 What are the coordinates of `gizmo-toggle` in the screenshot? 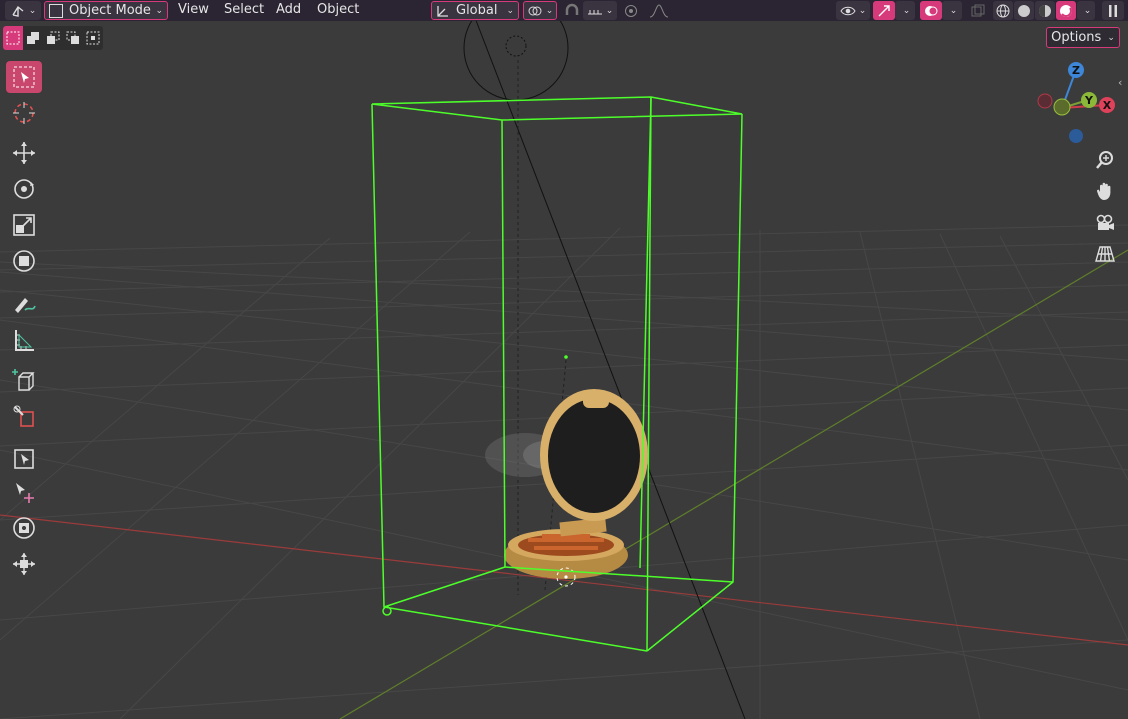 It's located at (884, 10).